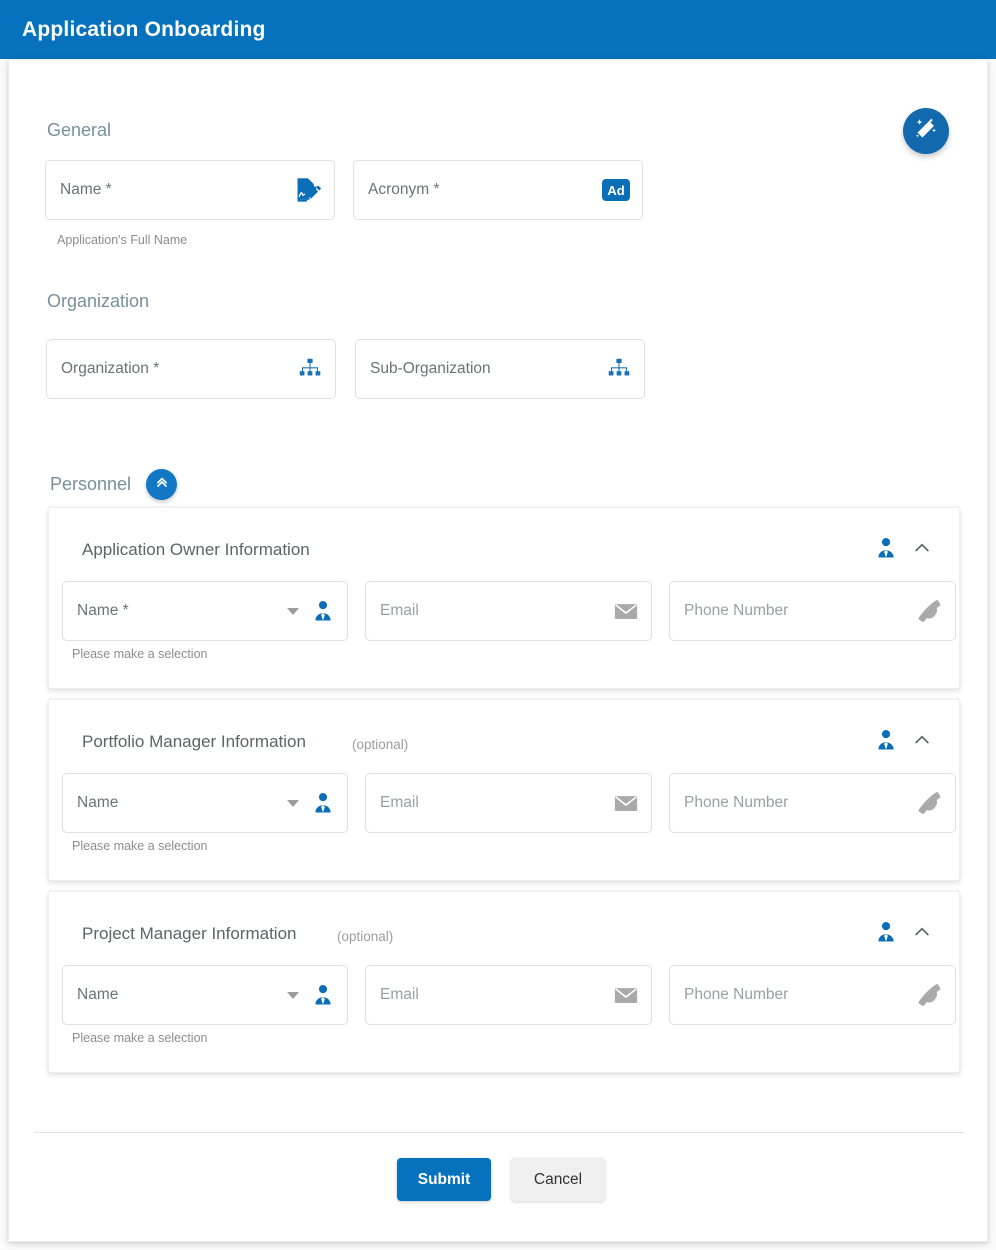 The width and height of the screenshot is (996, 1250). I want to click on footer-divider, so click(499, 1132).